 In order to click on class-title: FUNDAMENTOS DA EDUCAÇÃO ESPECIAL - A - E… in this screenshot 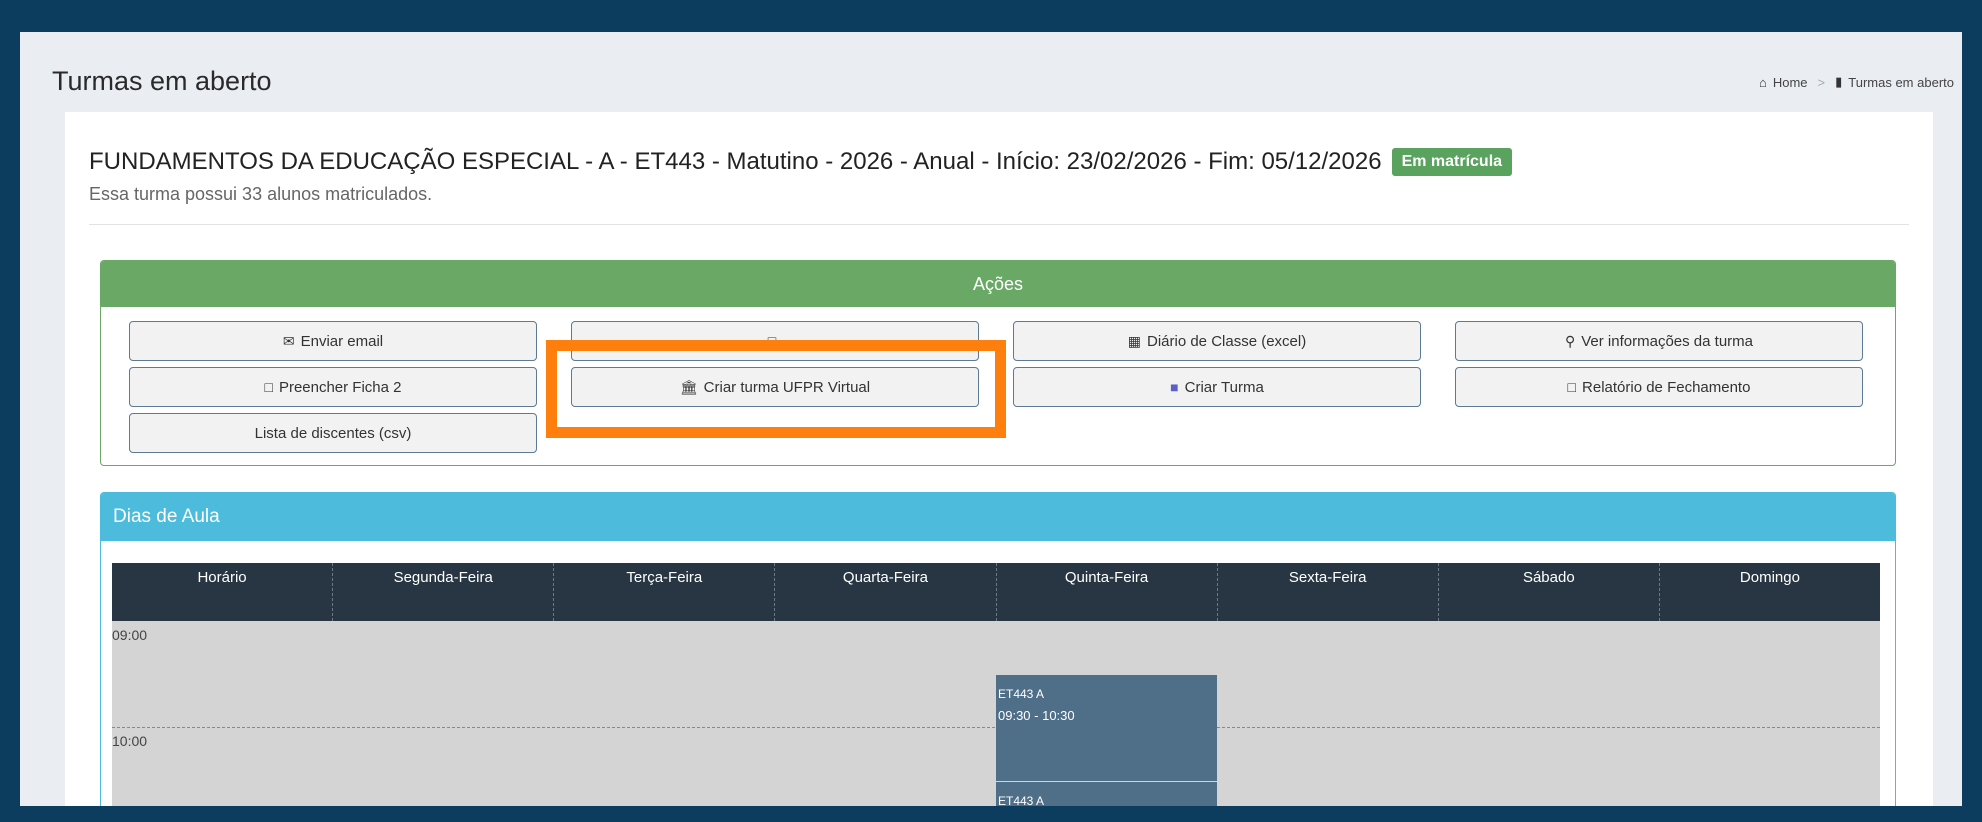, I will do `click(801, 162)`.